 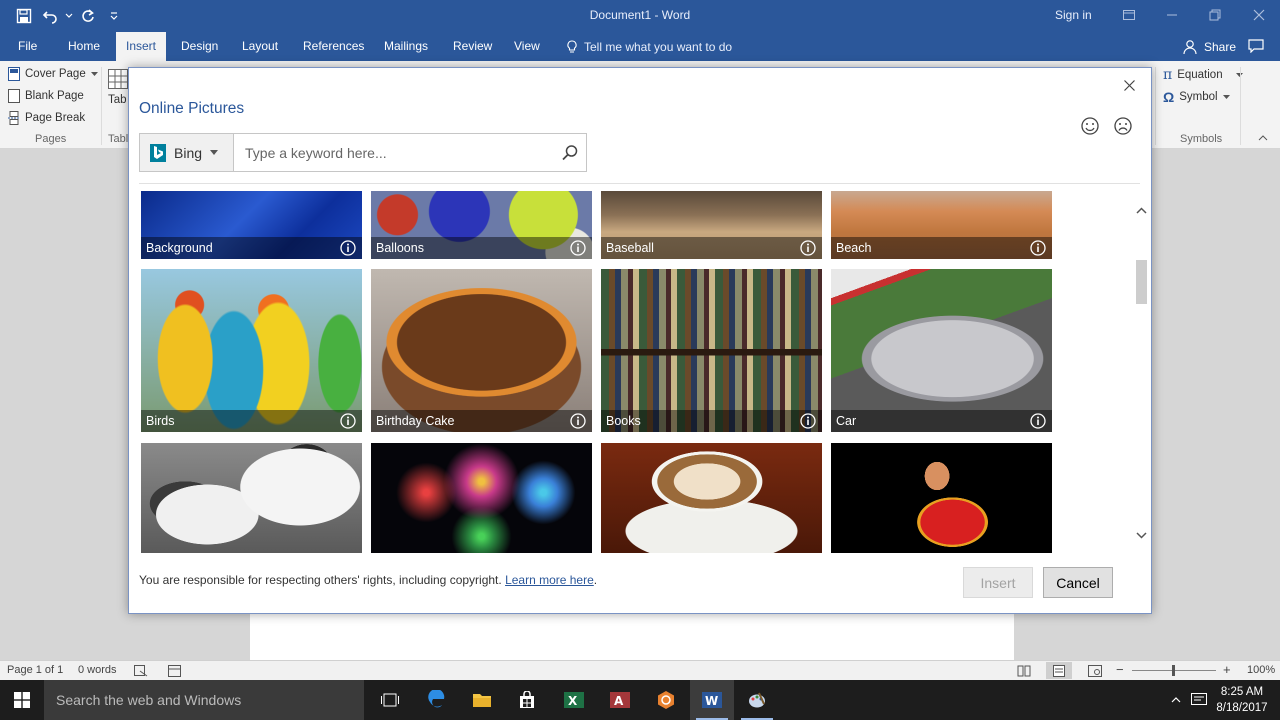 I want to click on table-button: Tab, so click(x=118, y=87).